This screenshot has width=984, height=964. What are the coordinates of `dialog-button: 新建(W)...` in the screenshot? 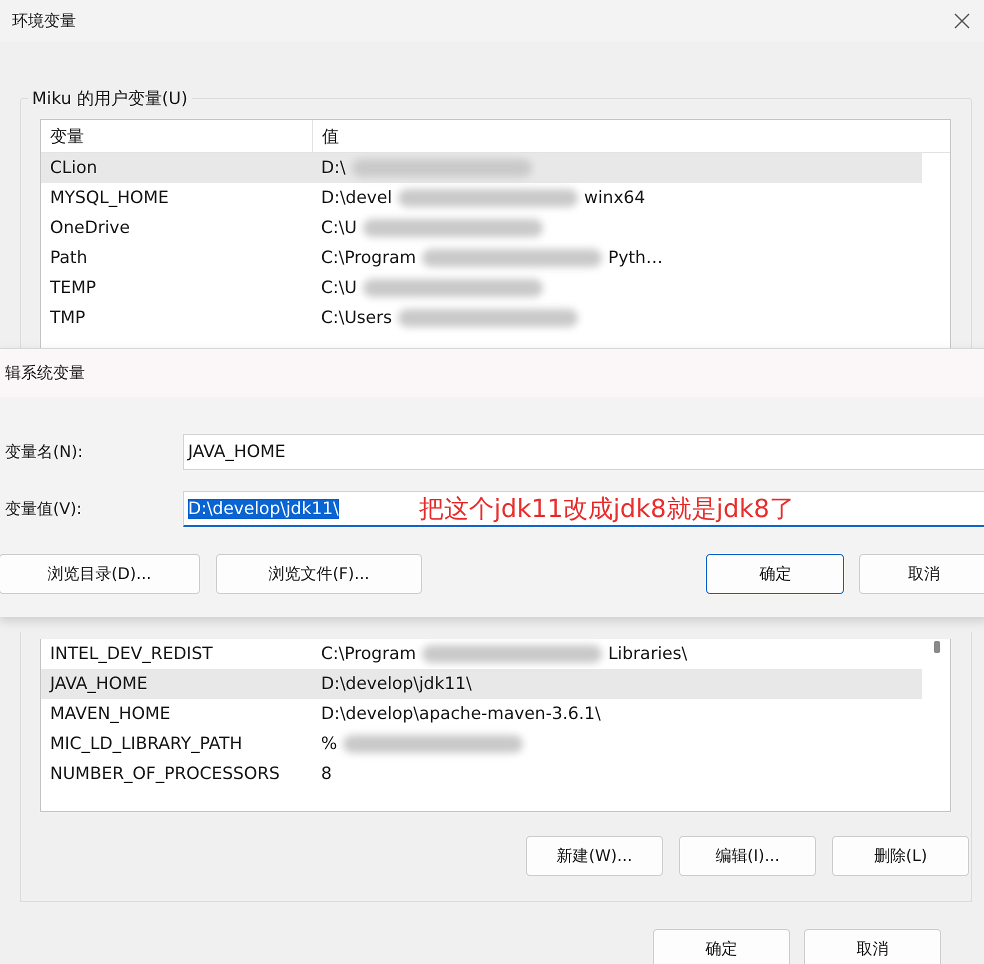 It's located at (594, 856).